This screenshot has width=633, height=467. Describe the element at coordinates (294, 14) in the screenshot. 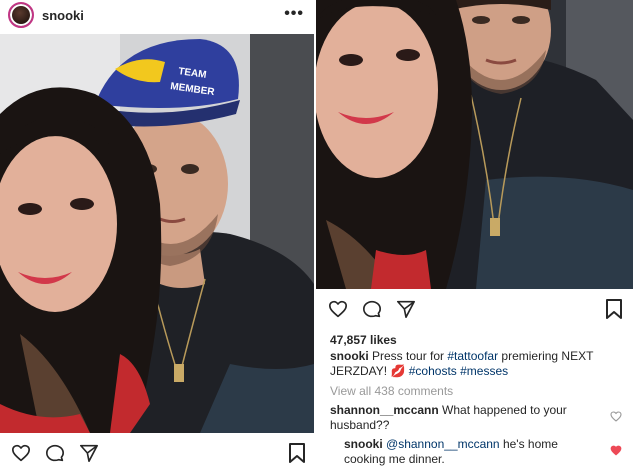

I see `more-icon: •••` at that location.